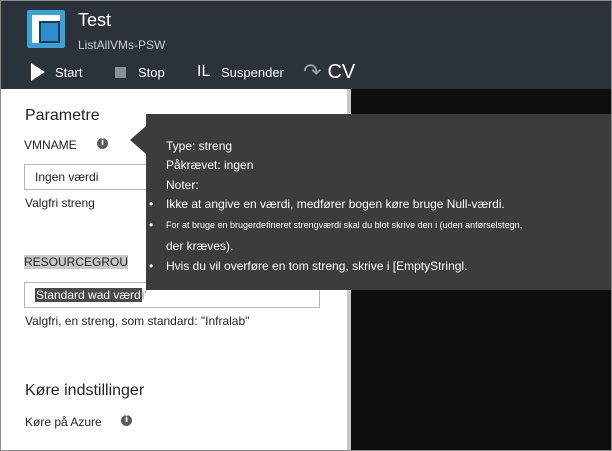 The image size is (612, 451). What do you see at coordinates (182, 185) in the screenshot?
I see `tooltip-notes-label: Noter:` at bounding box center [182, 185].